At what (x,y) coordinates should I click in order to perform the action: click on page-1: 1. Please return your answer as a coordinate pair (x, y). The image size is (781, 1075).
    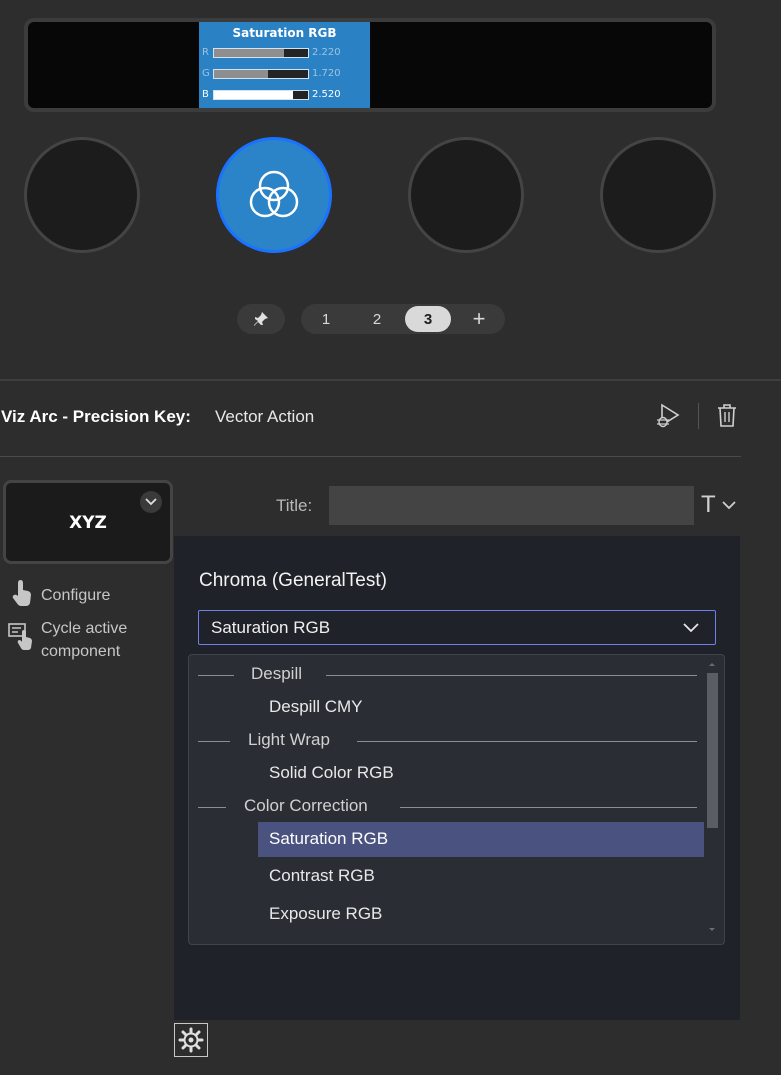
    Looking at the image, I should click on (326, 319).